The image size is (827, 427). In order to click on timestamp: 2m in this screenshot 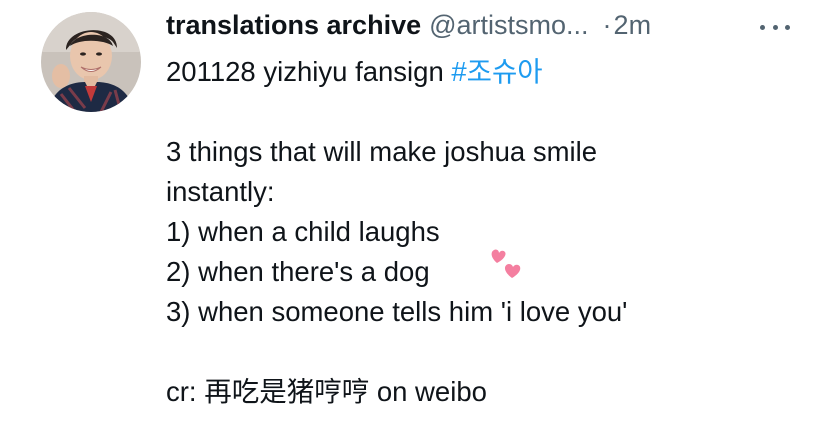, I will do `click(633, 25)`.